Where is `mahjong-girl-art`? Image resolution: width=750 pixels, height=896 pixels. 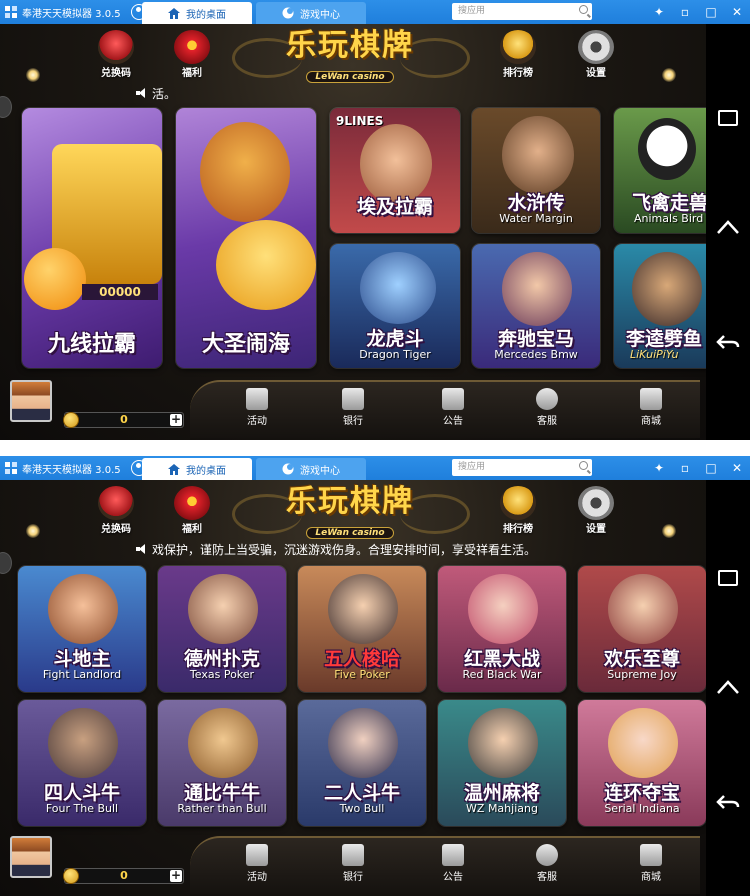 mahjong-girl-art is located at coordinates (503, 743).